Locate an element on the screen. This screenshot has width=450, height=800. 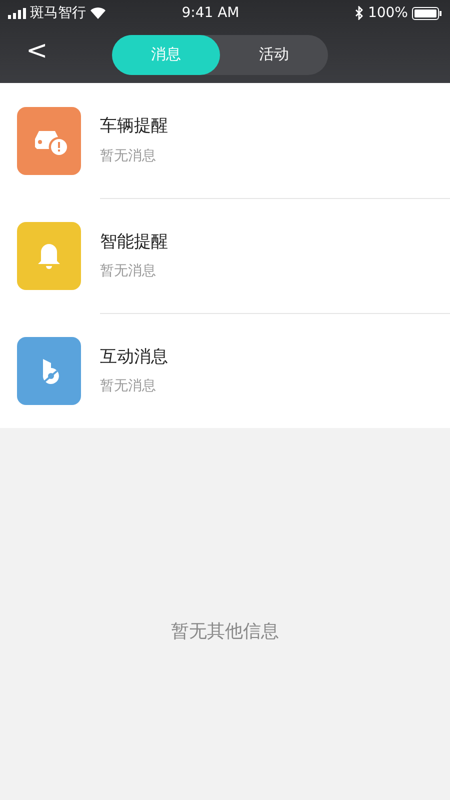
bluetooth-icon is located at coordinates (359, 13).